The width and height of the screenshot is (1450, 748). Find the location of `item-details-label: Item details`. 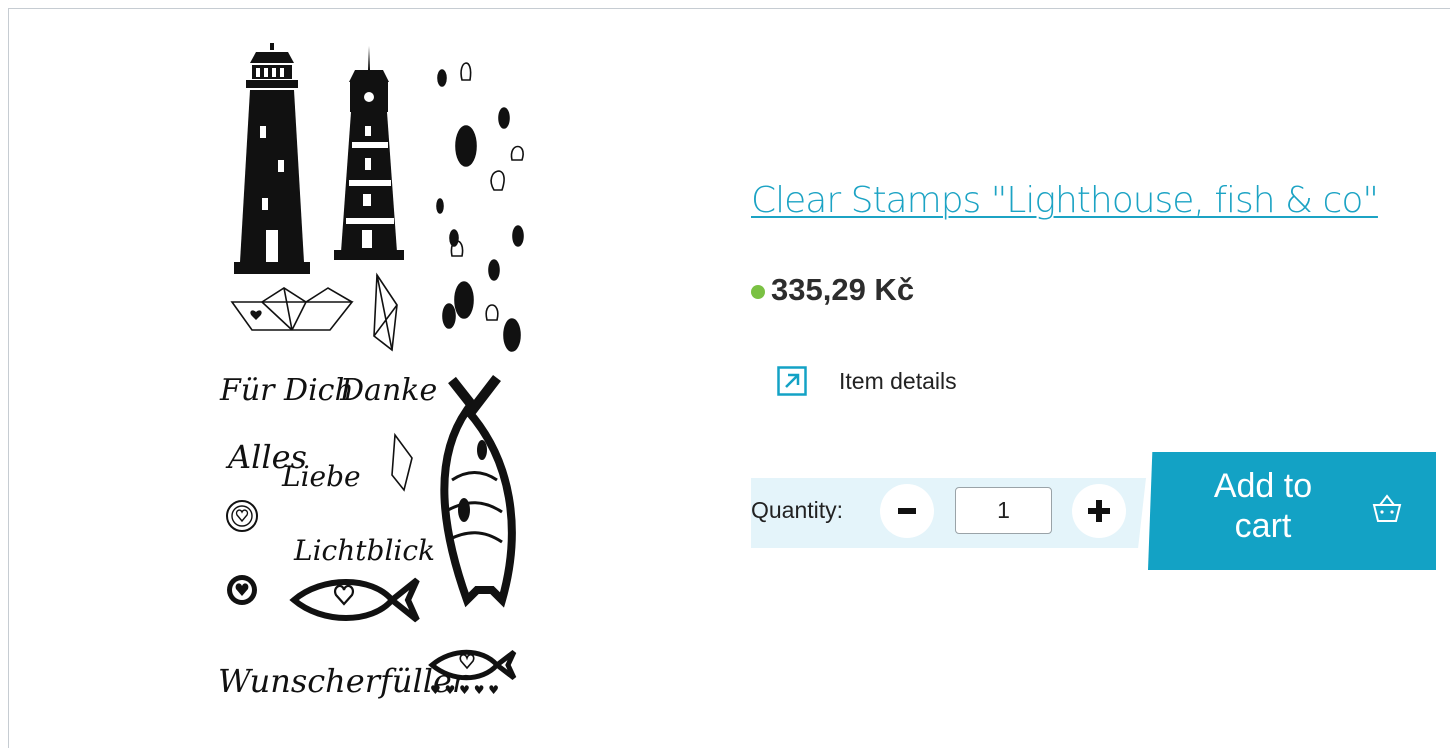

item-details-label: Item details is located at coordinates (898, 380).